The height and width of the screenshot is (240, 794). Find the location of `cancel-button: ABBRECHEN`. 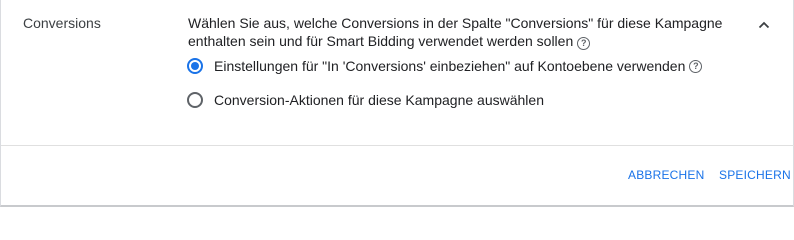

cancel-button: ABBRECHEN is located at coordinates (666, 175).